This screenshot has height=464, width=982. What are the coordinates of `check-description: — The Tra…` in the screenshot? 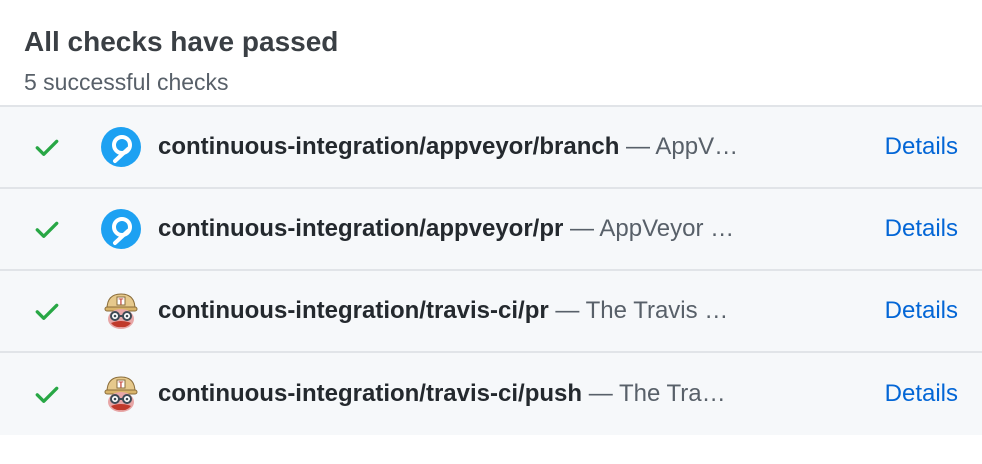 It's located at (657, 393).